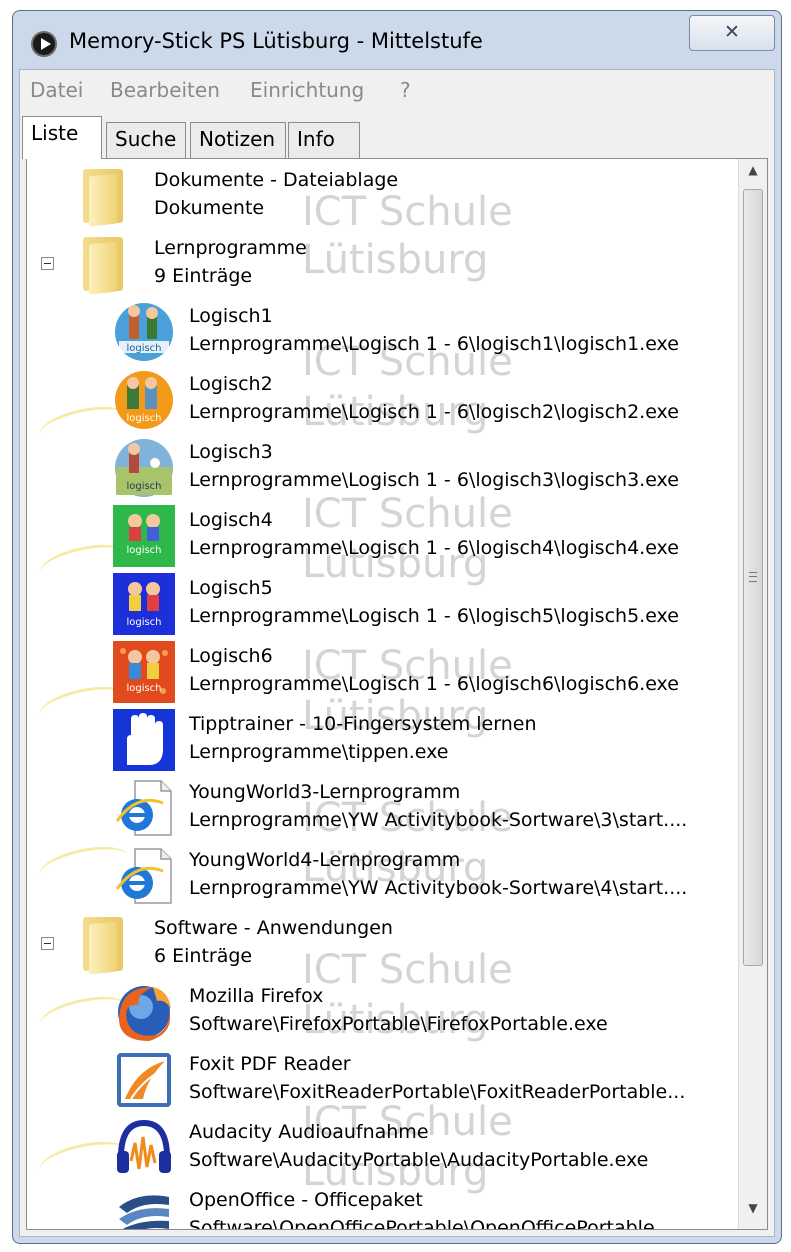 Image resolution: width=791 pixels, height=1252 pixels. I want to click on list-item: Software - Anwendungen 6 Einträge, so click(383, 945).